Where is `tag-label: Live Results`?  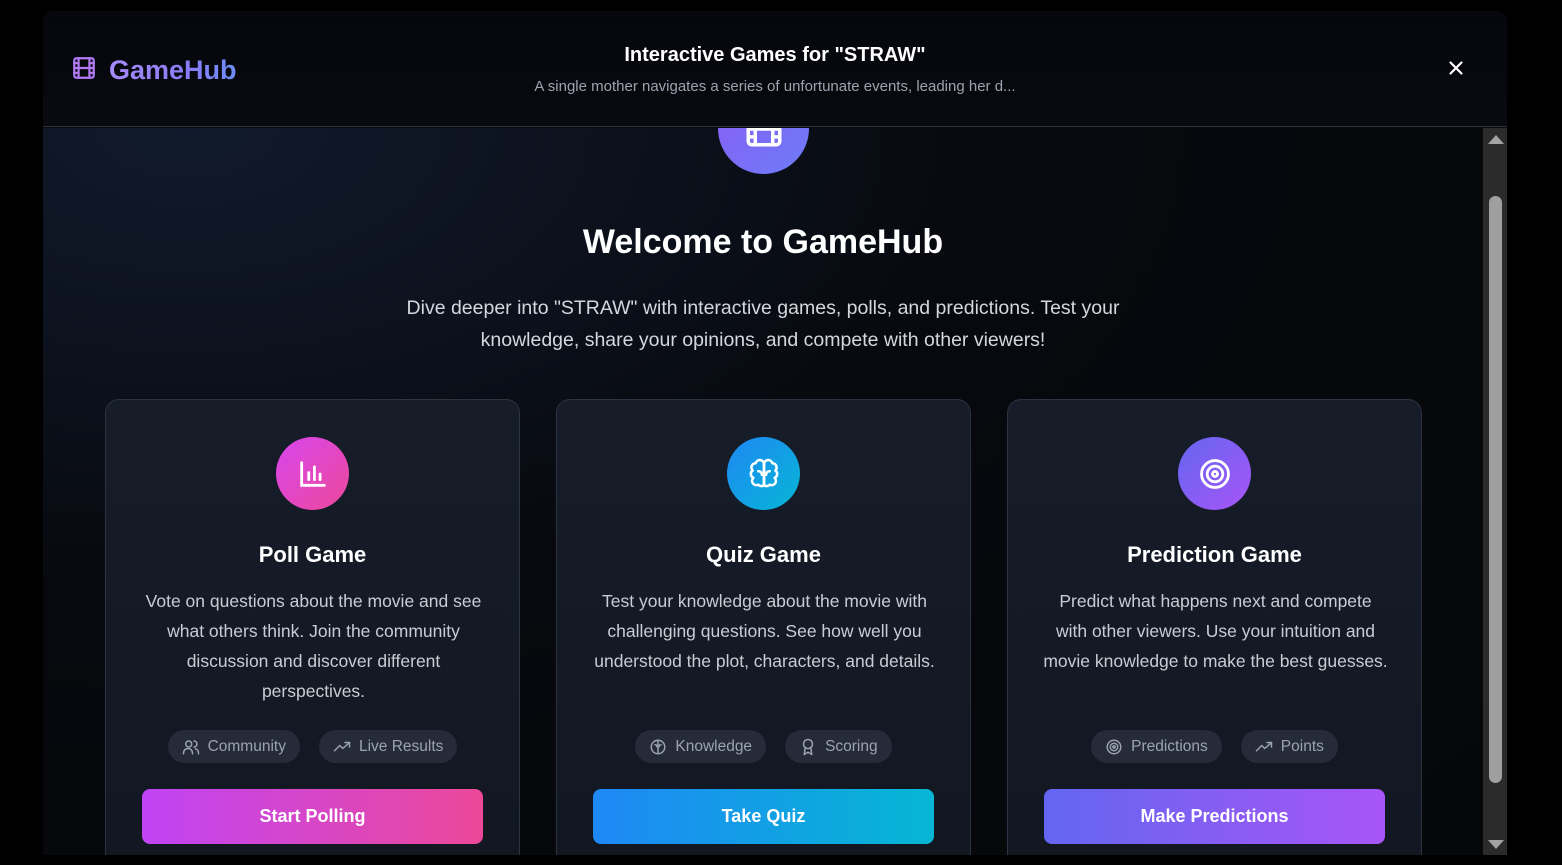 tag-label: Live Results is located at coordinates (401, 746).